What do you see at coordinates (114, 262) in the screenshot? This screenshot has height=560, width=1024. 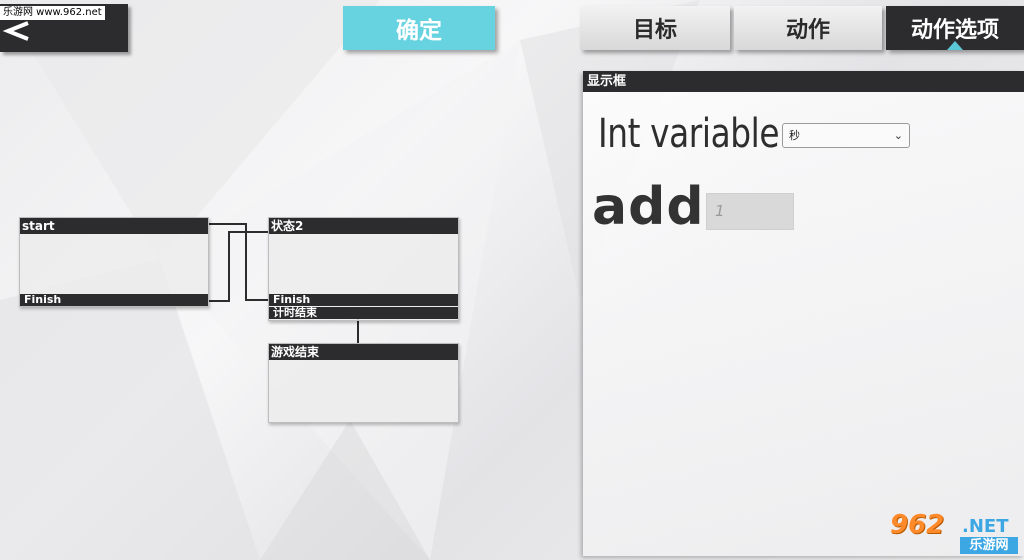 I see `state-node-start: start Finish` at bounding box center [114, 262].